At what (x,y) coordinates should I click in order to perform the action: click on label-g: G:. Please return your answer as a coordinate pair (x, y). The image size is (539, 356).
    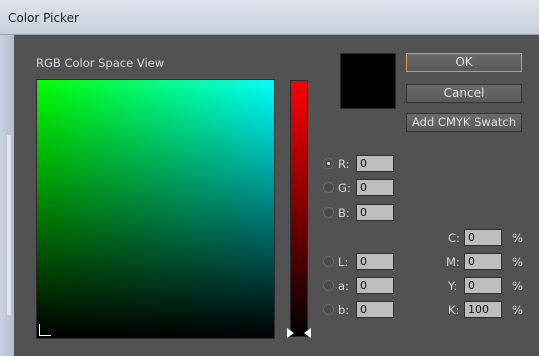
    Looking at the image, I should click on (344, 188).